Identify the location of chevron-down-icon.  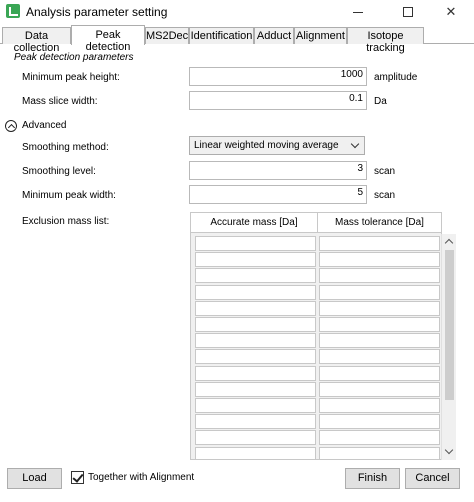
(355, 144).